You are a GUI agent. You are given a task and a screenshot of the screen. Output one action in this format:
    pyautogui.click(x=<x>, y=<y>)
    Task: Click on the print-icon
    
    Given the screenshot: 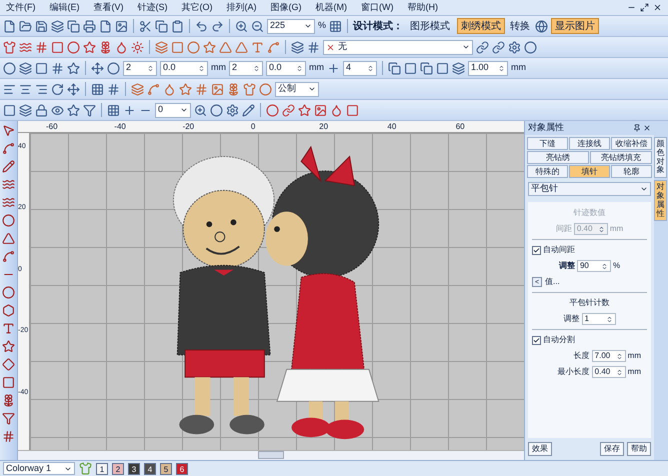 What is the action you would take?
    pyautogui.click(x=89, y=26)
    